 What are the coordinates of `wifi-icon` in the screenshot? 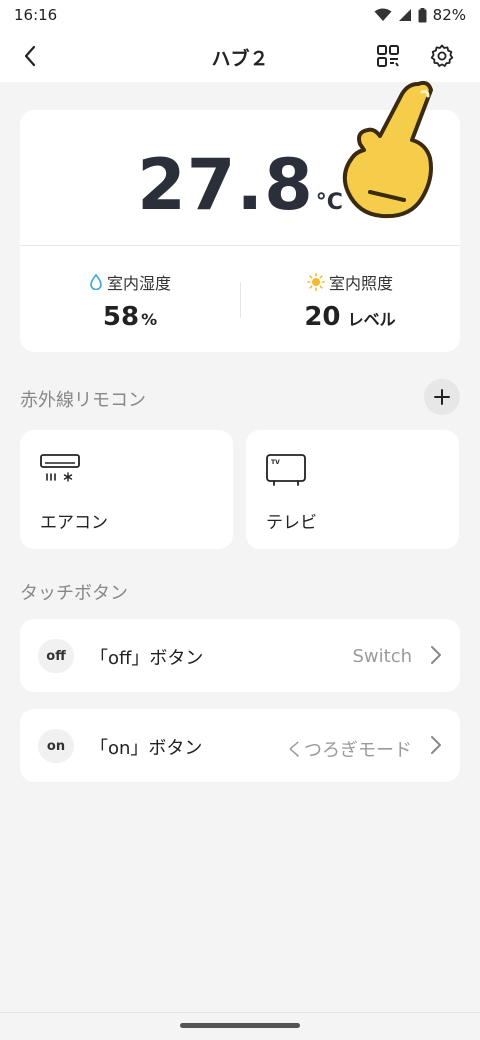 It's located at (383, 15).